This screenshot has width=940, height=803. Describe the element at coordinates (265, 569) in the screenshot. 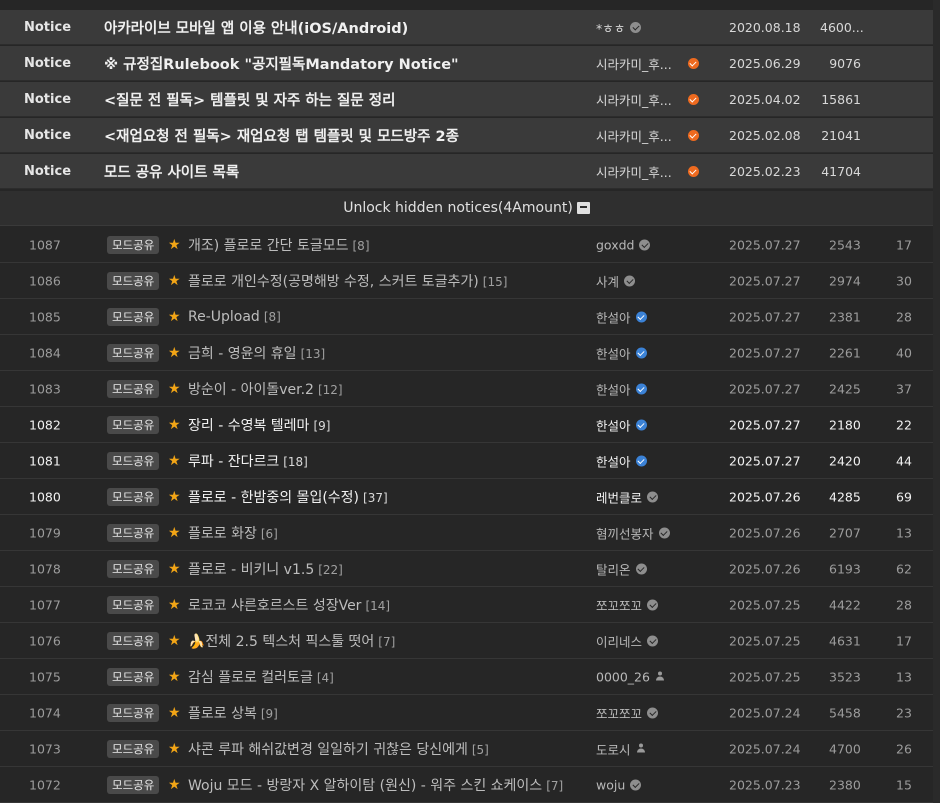

I see `post-title-link: 플로로 - 비키니 v1.5 [22]` at that location.